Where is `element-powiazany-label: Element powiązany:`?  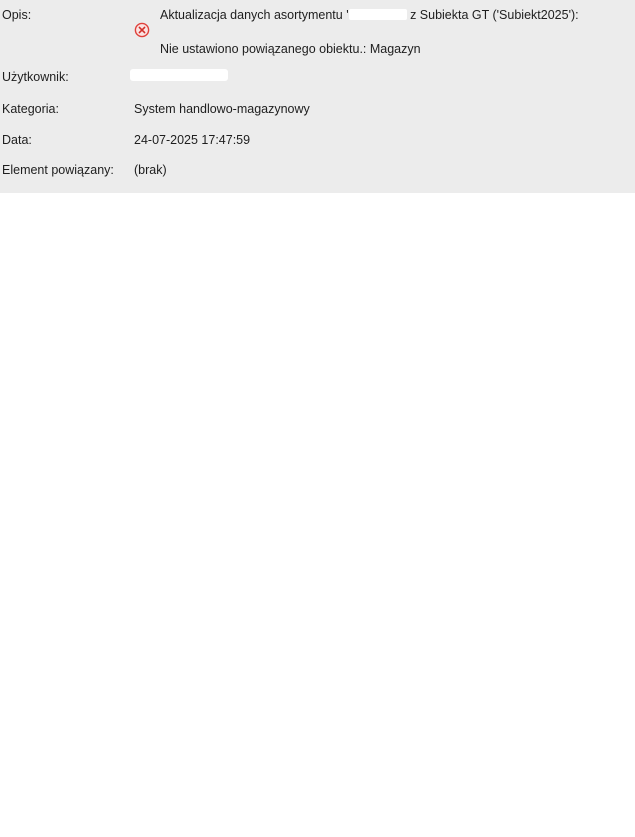
element-powiazany-label: Element powiązany: is located at coordinates (58, 170).